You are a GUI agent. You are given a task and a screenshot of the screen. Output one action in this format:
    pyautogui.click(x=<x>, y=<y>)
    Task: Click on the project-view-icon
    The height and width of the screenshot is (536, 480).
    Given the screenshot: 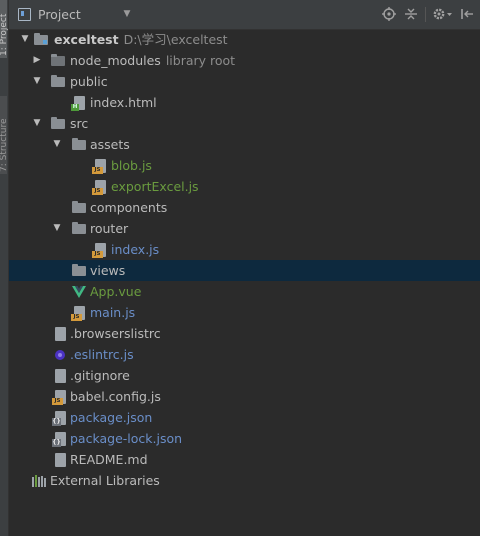 What is the action you would take?
    pyautogui.click(x=24, y=14)
    